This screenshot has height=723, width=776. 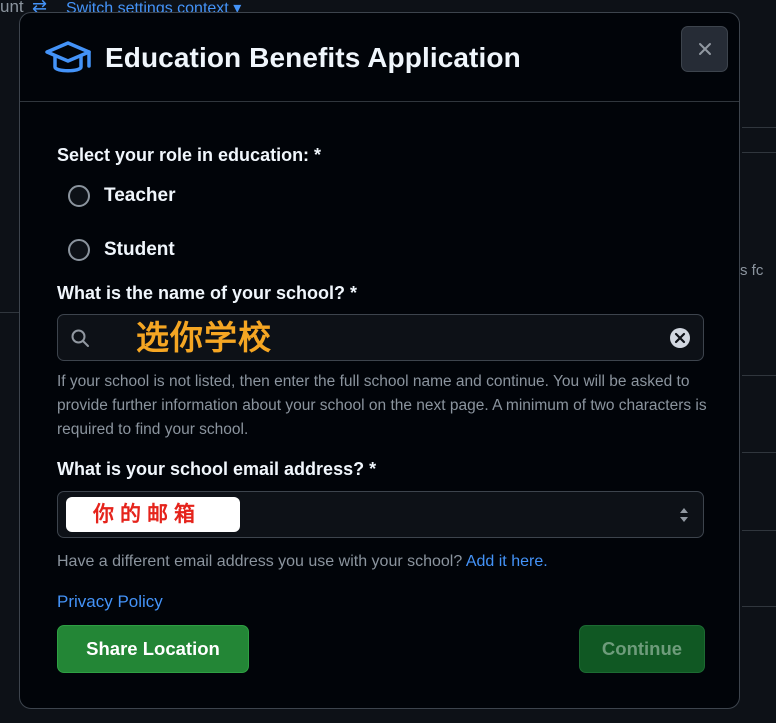 I want to click on school-input-value: 选你学校, so click(x=204, y=337).